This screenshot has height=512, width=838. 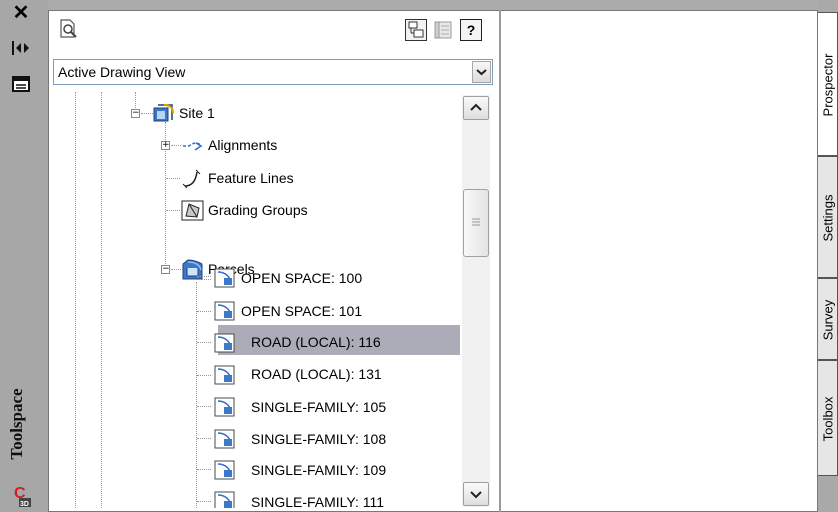 I want to click on collapse-site-toggle: −, so click(x=135, y=113).